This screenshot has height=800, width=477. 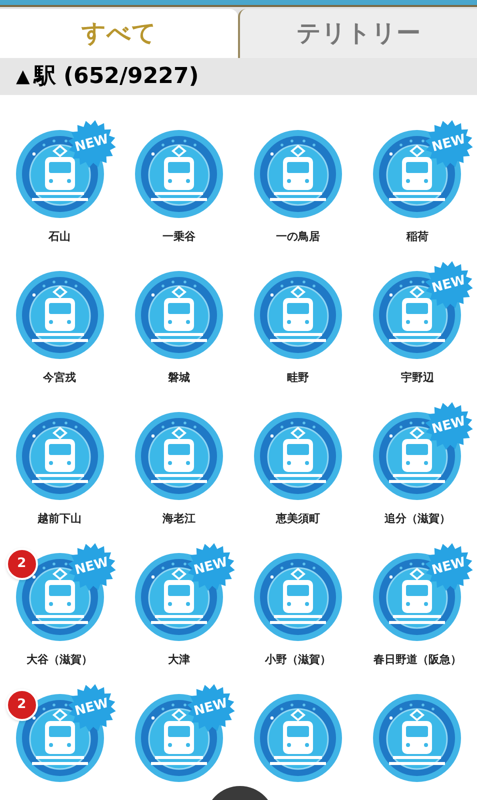 I want to click on station-name: 石山, so click(x=59, y=237).